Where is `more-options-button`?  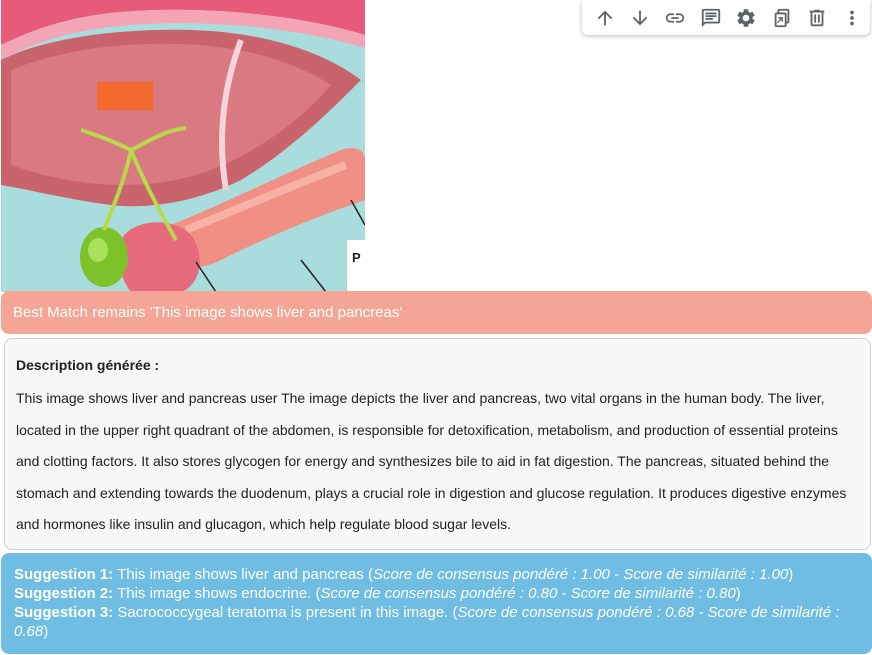 more-options-button is located at coordinates (852, 18).